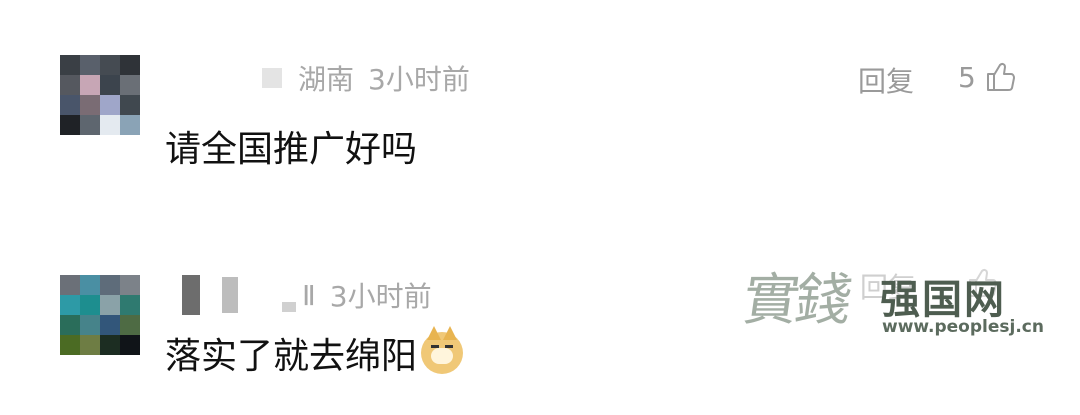 The height and width of the screenshot is (415, 1080). What do you see at coordinates (326, 79) in the screenshot?
I see `location-label: 湖南` at bounding box center [326, 79].